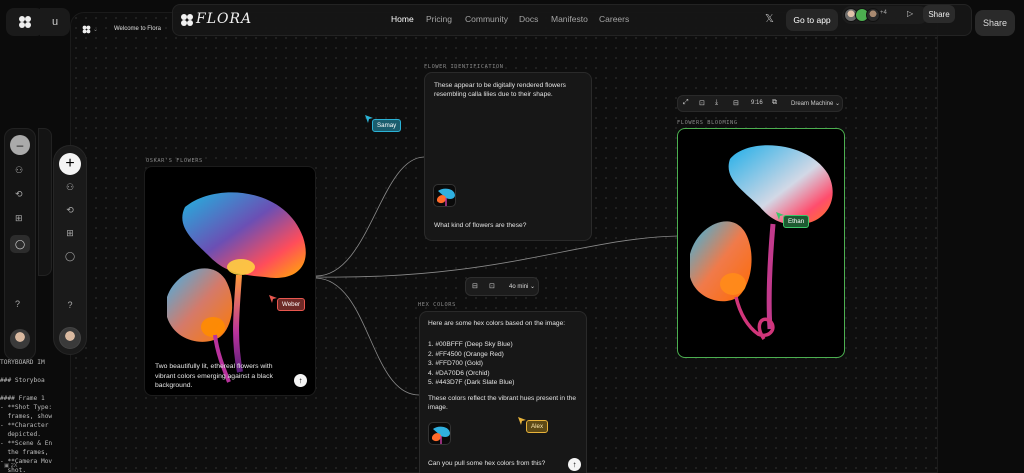  I want to click on copy-icon: ⧉, so click(774, 103).